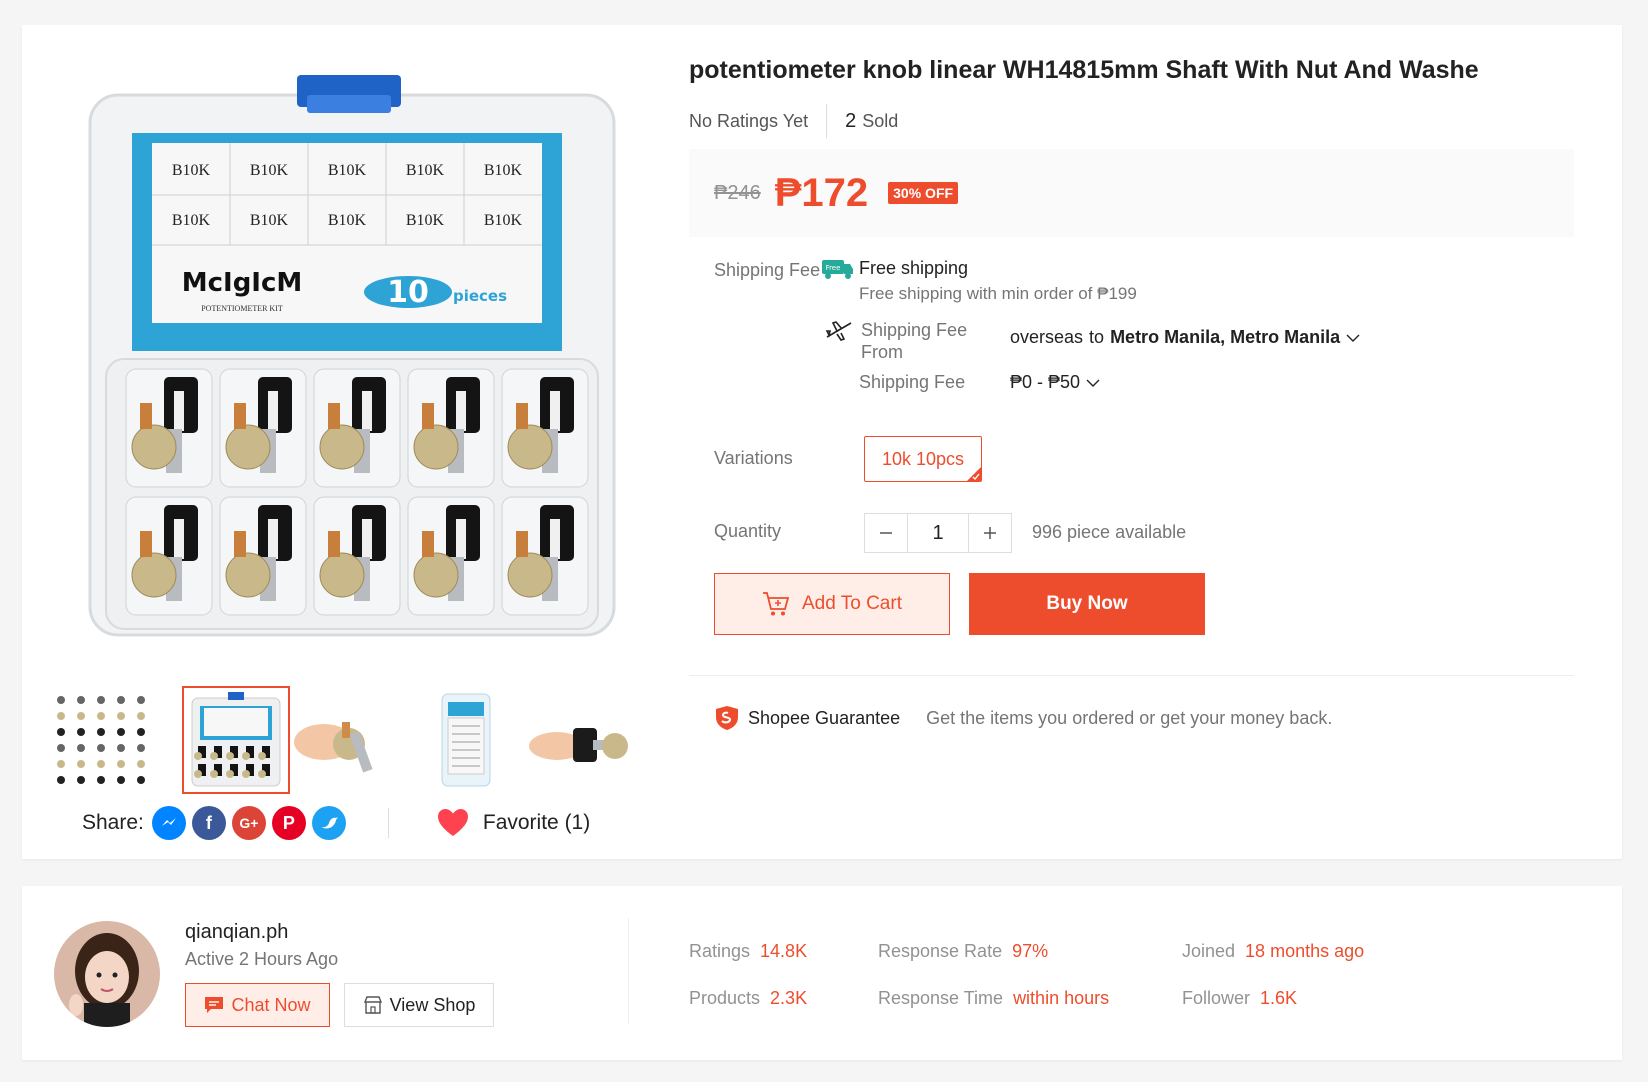 This screenshot has height=1082, width=1648. Describe the element at coordinates (1131, 193) in the screenshot. I see `price-box: ₱246 ₱172 30% OFF` at that location.